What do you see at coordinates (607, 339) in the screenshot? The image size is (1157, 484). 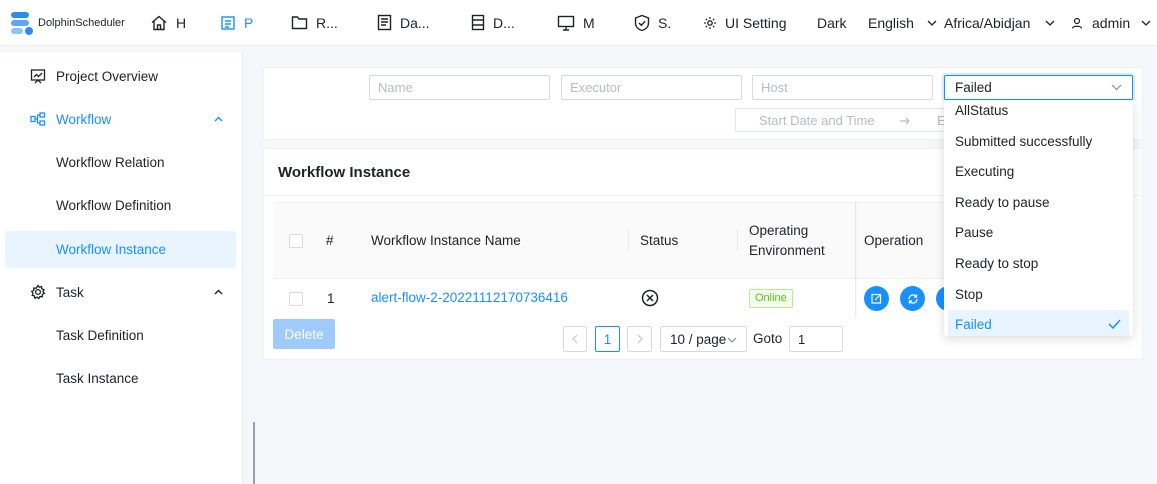 I see `page-1-button: 1` at bounding box center [607, 339].